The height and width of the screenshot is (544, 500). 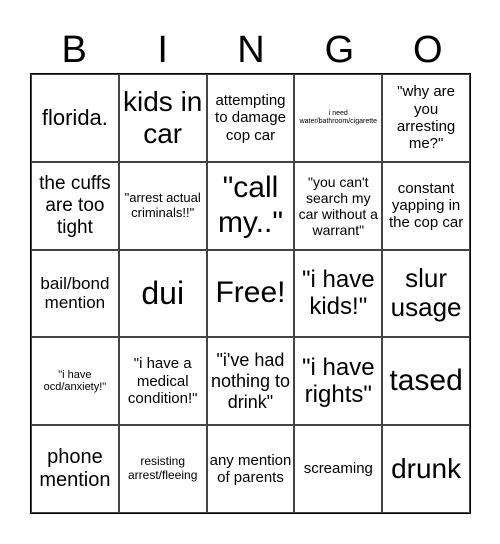 What do you see at coordinates (250, 118) in the screenshot?
I see `bingo-cell: attempting to damage cop car` at bounding box center [250, 118].